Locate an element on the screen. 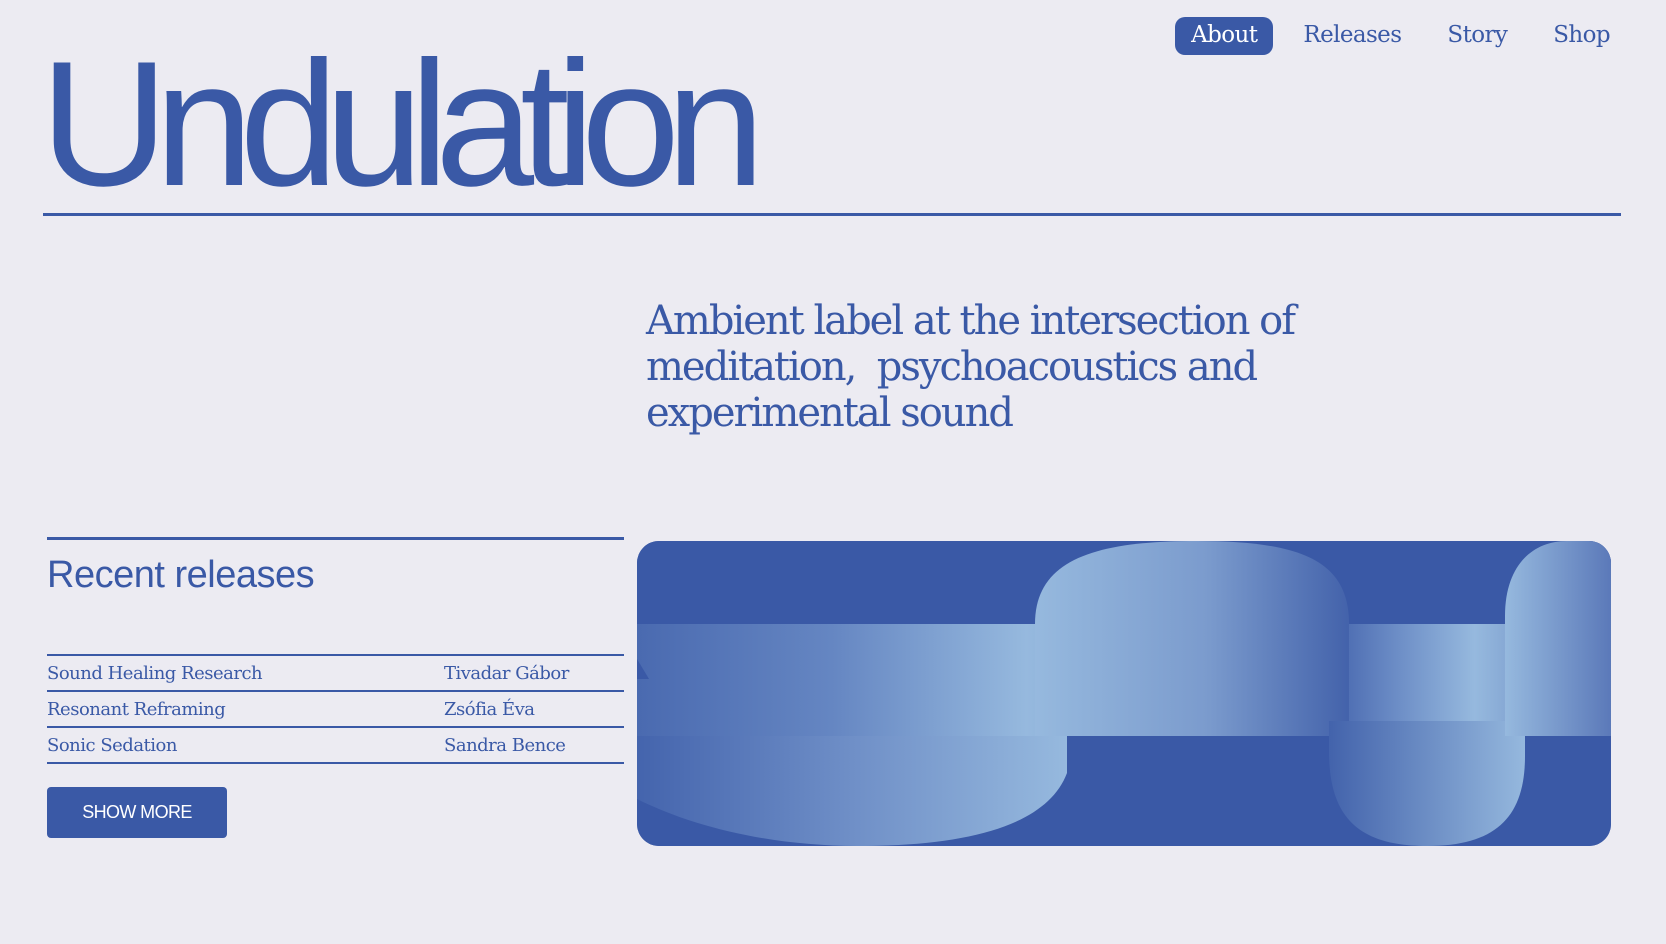  art-top-wave is located at coordinates (1192, 638).